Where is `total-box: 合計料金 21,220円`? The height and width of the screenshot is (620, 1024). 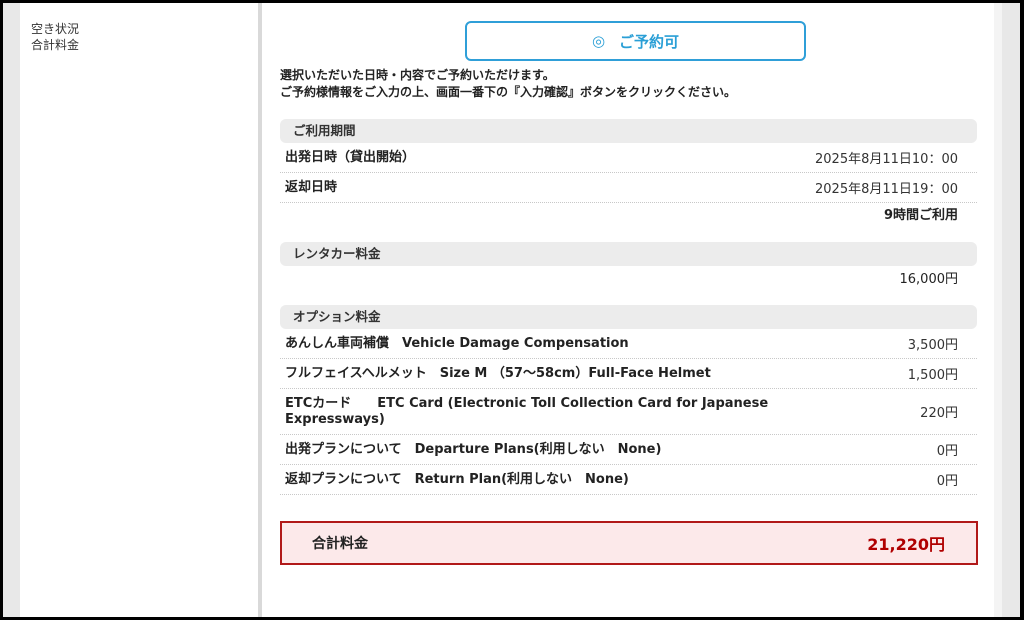
total-box: 合計料金 21,220円 is located at coordinates (629, 543).